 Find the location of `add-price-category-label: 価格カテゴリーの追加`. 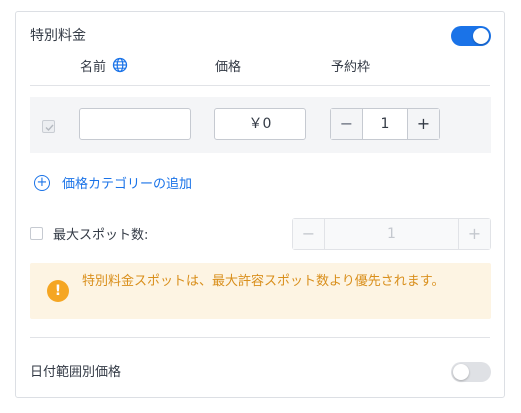

add-price-category-label: 価格カテゴリーの追加 is located at coordinates (127, 184).